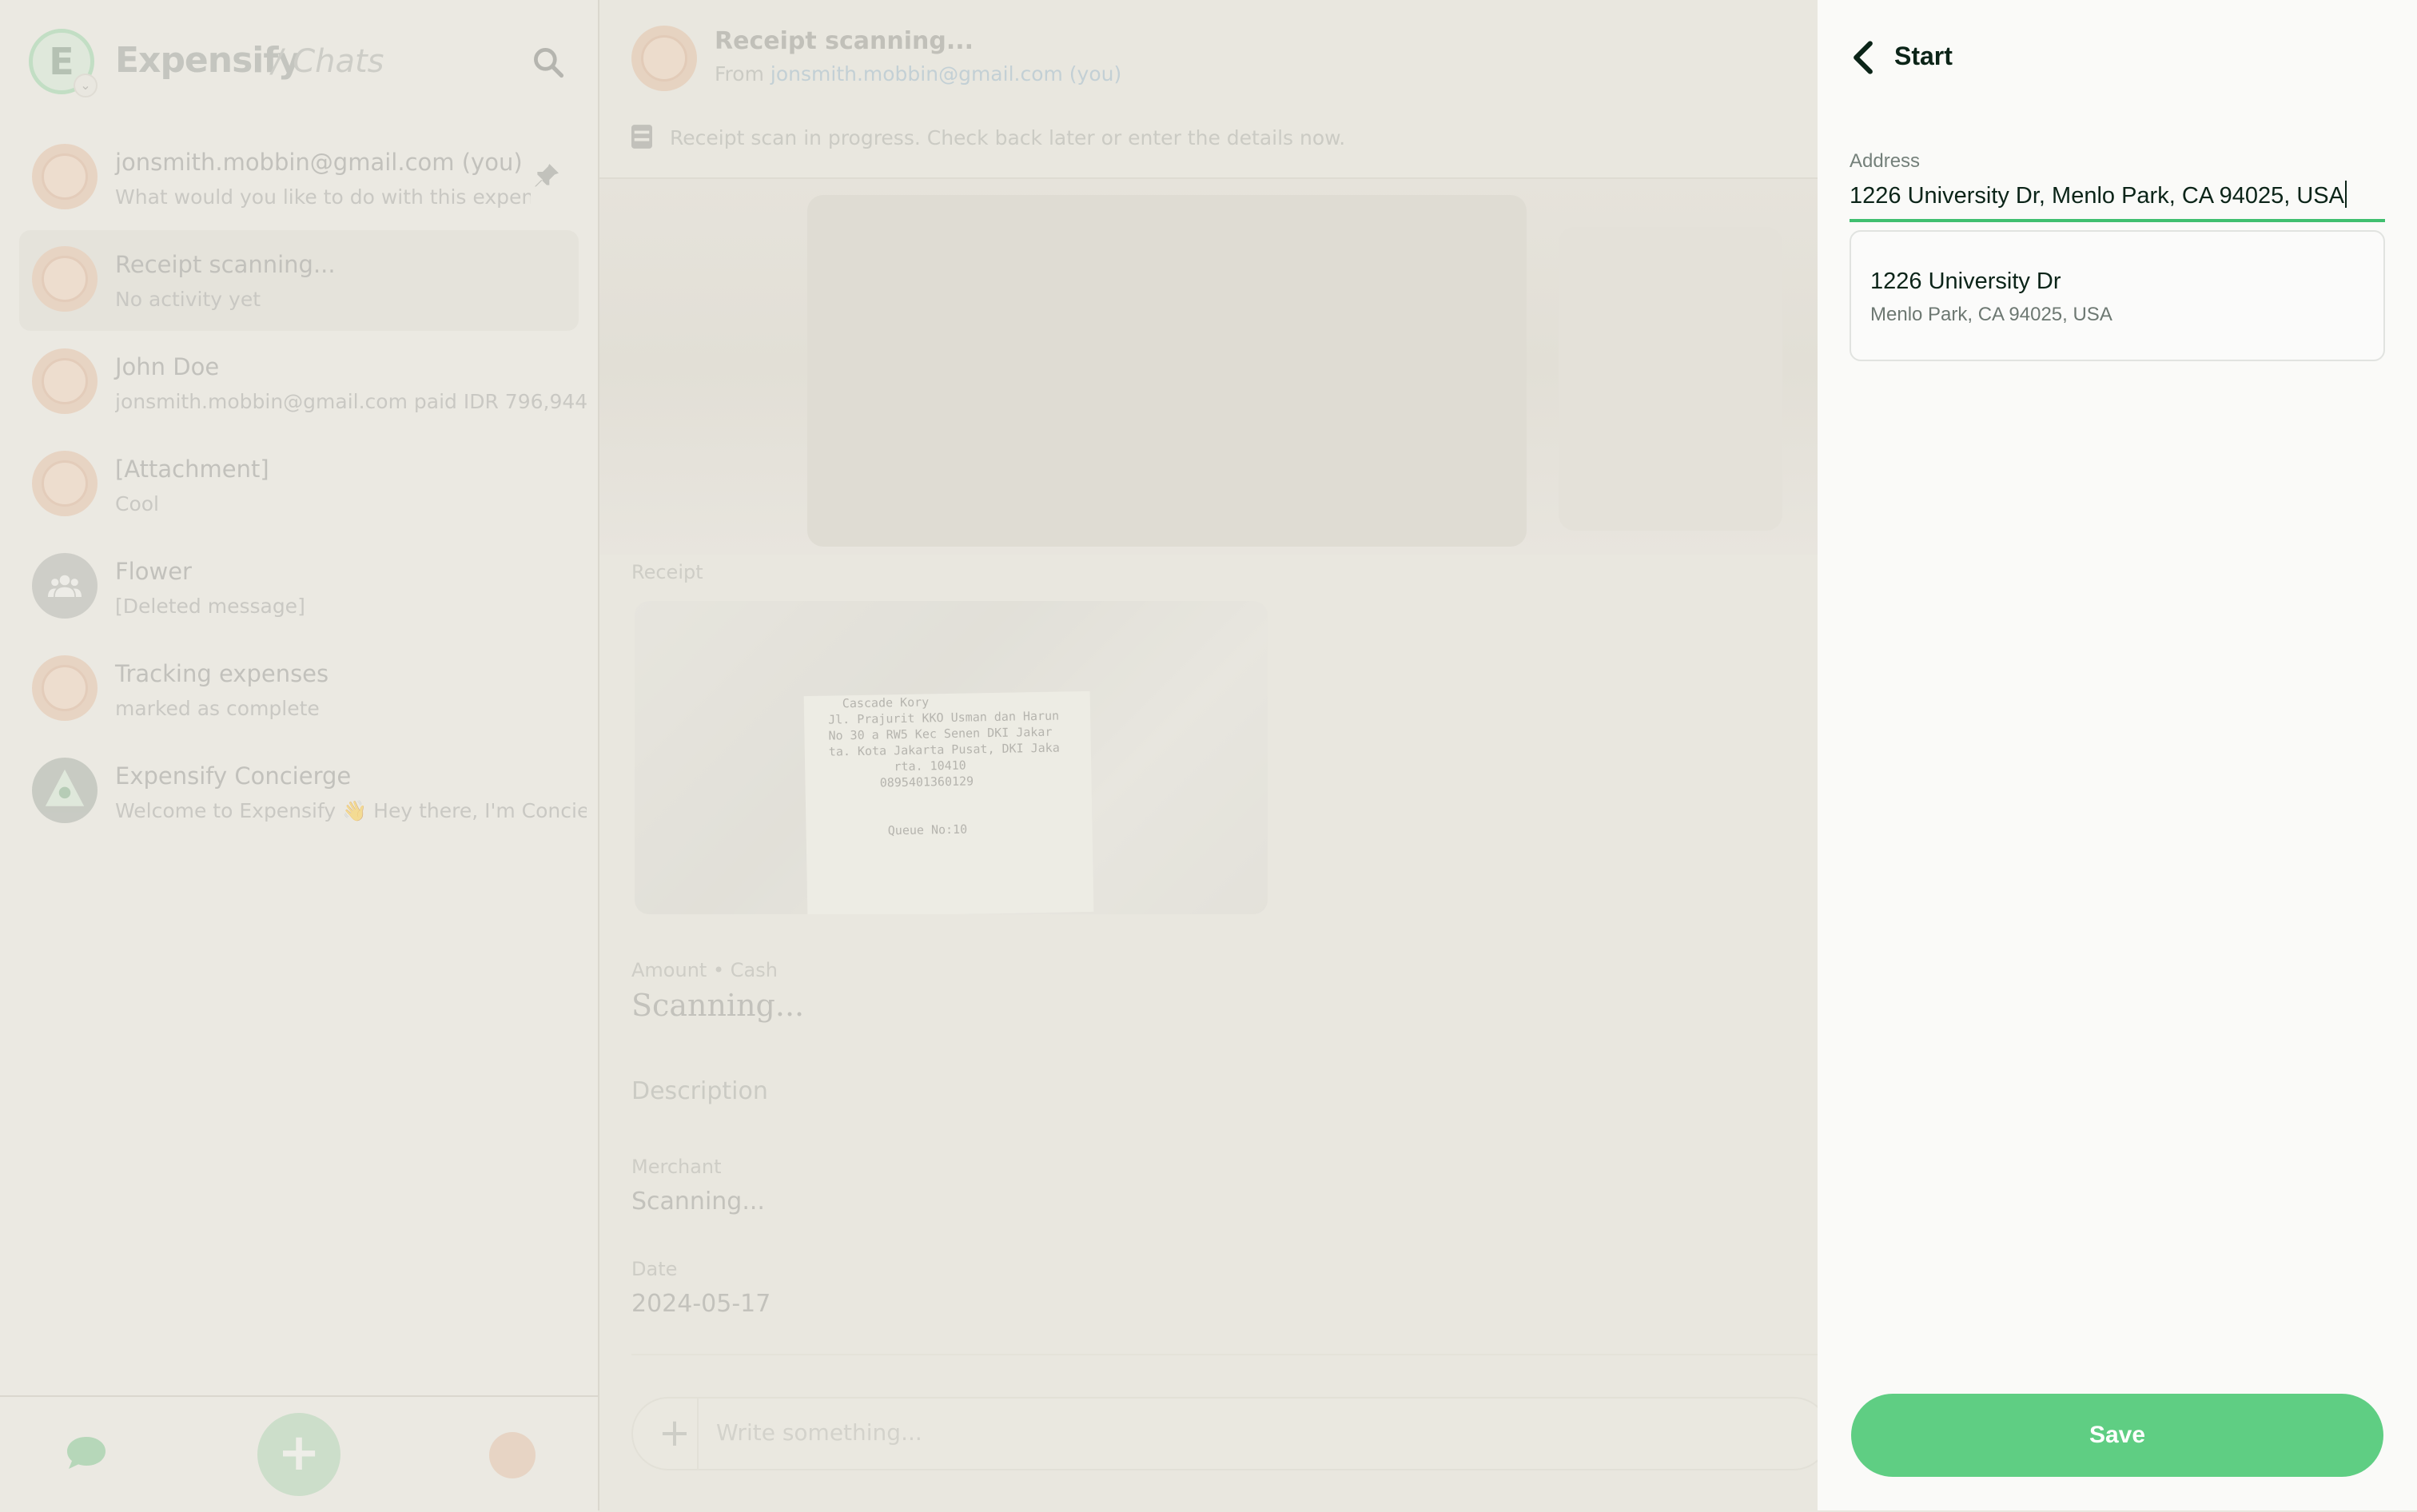 The width and height of the screenshot is (2417, 1512). Describe the element at coordinates (153, 571) in the screenshot. I see `chat-title: Flower` at that location.